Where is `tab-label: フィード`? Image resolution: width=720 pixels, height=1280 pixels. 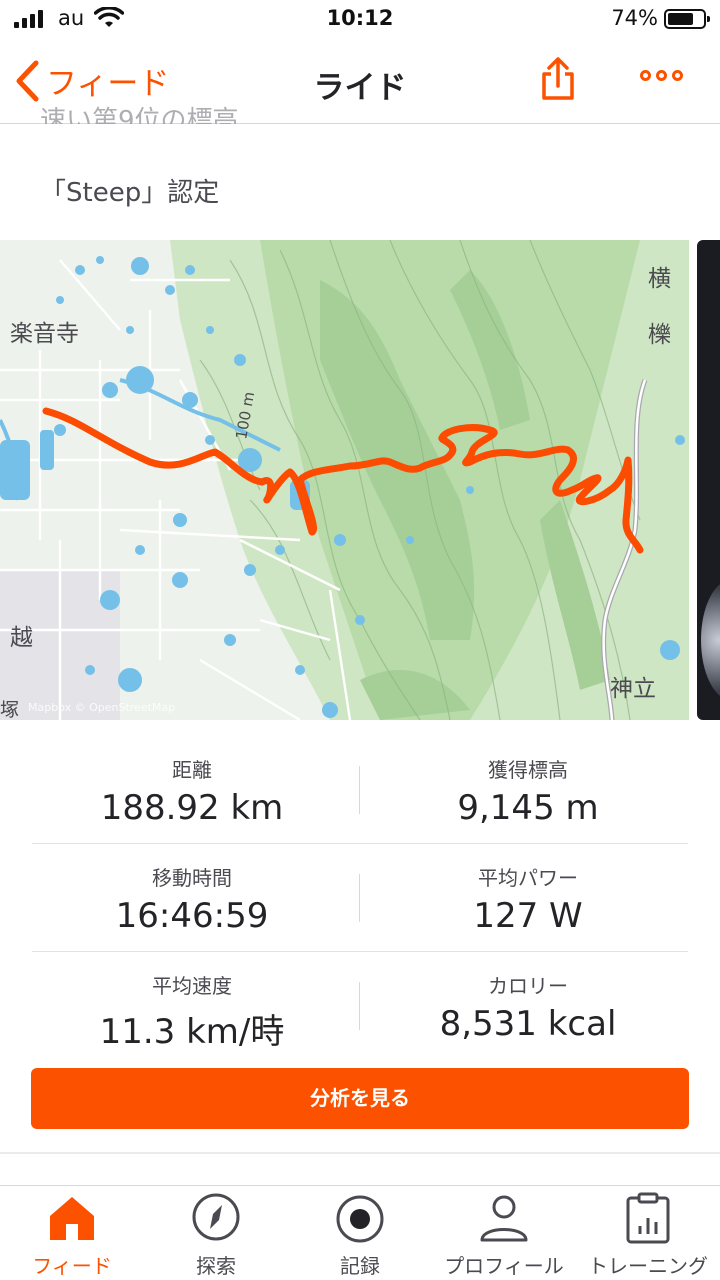
tab-label: フィード is located at coordinates (72, 1266).